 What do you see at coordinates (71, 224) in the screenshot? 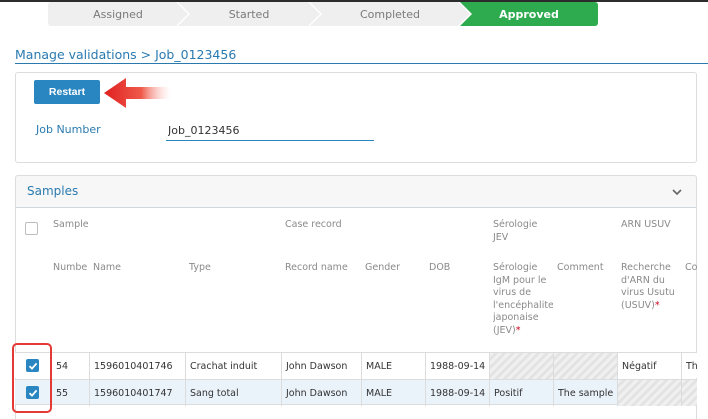
I see `group-header-sample: Sample` at bounding box center [71, 224].